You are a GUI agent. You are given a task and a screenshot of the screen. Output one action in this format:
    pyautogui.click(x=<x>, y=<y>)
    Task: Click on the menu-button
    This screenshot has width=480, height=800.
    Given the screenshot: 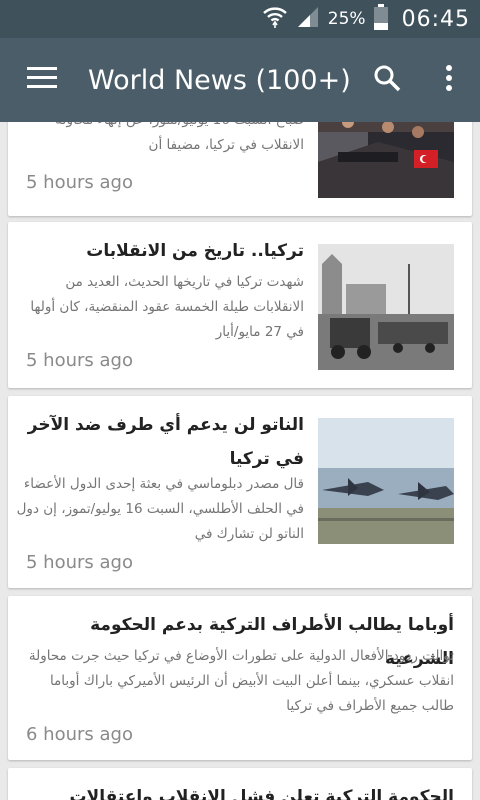 What is the action you would take?
    pyautogui.click(x=42, y=80)
    